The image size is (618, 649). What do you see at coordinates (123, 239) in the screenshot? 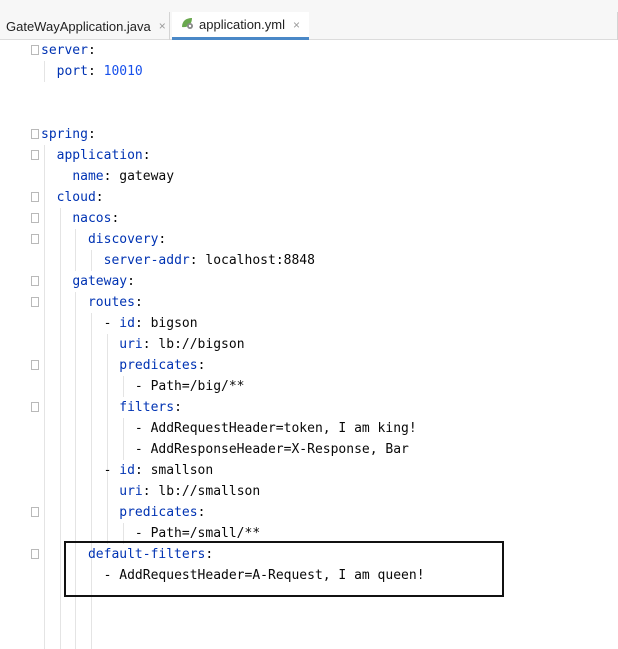
I see `yaml-key: discovery` at bounding box center [123, 239].